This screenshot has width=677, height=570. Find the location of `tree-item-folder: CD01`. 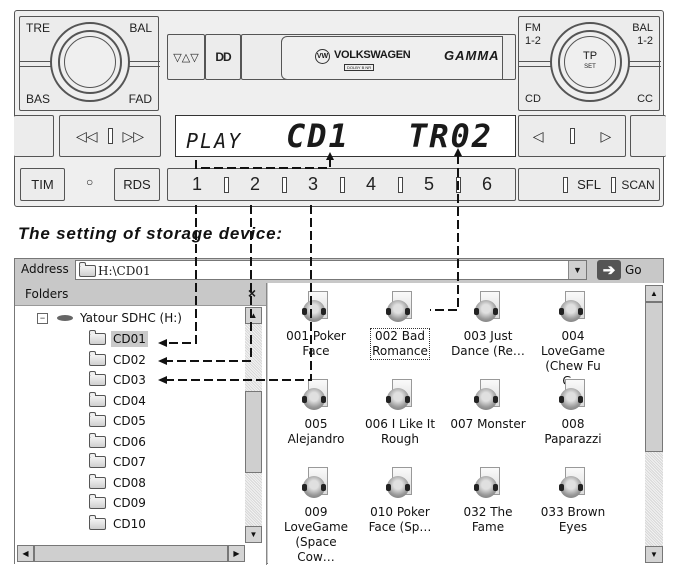

tree-item-folder: CD01 is located at coordinates (118, 339).